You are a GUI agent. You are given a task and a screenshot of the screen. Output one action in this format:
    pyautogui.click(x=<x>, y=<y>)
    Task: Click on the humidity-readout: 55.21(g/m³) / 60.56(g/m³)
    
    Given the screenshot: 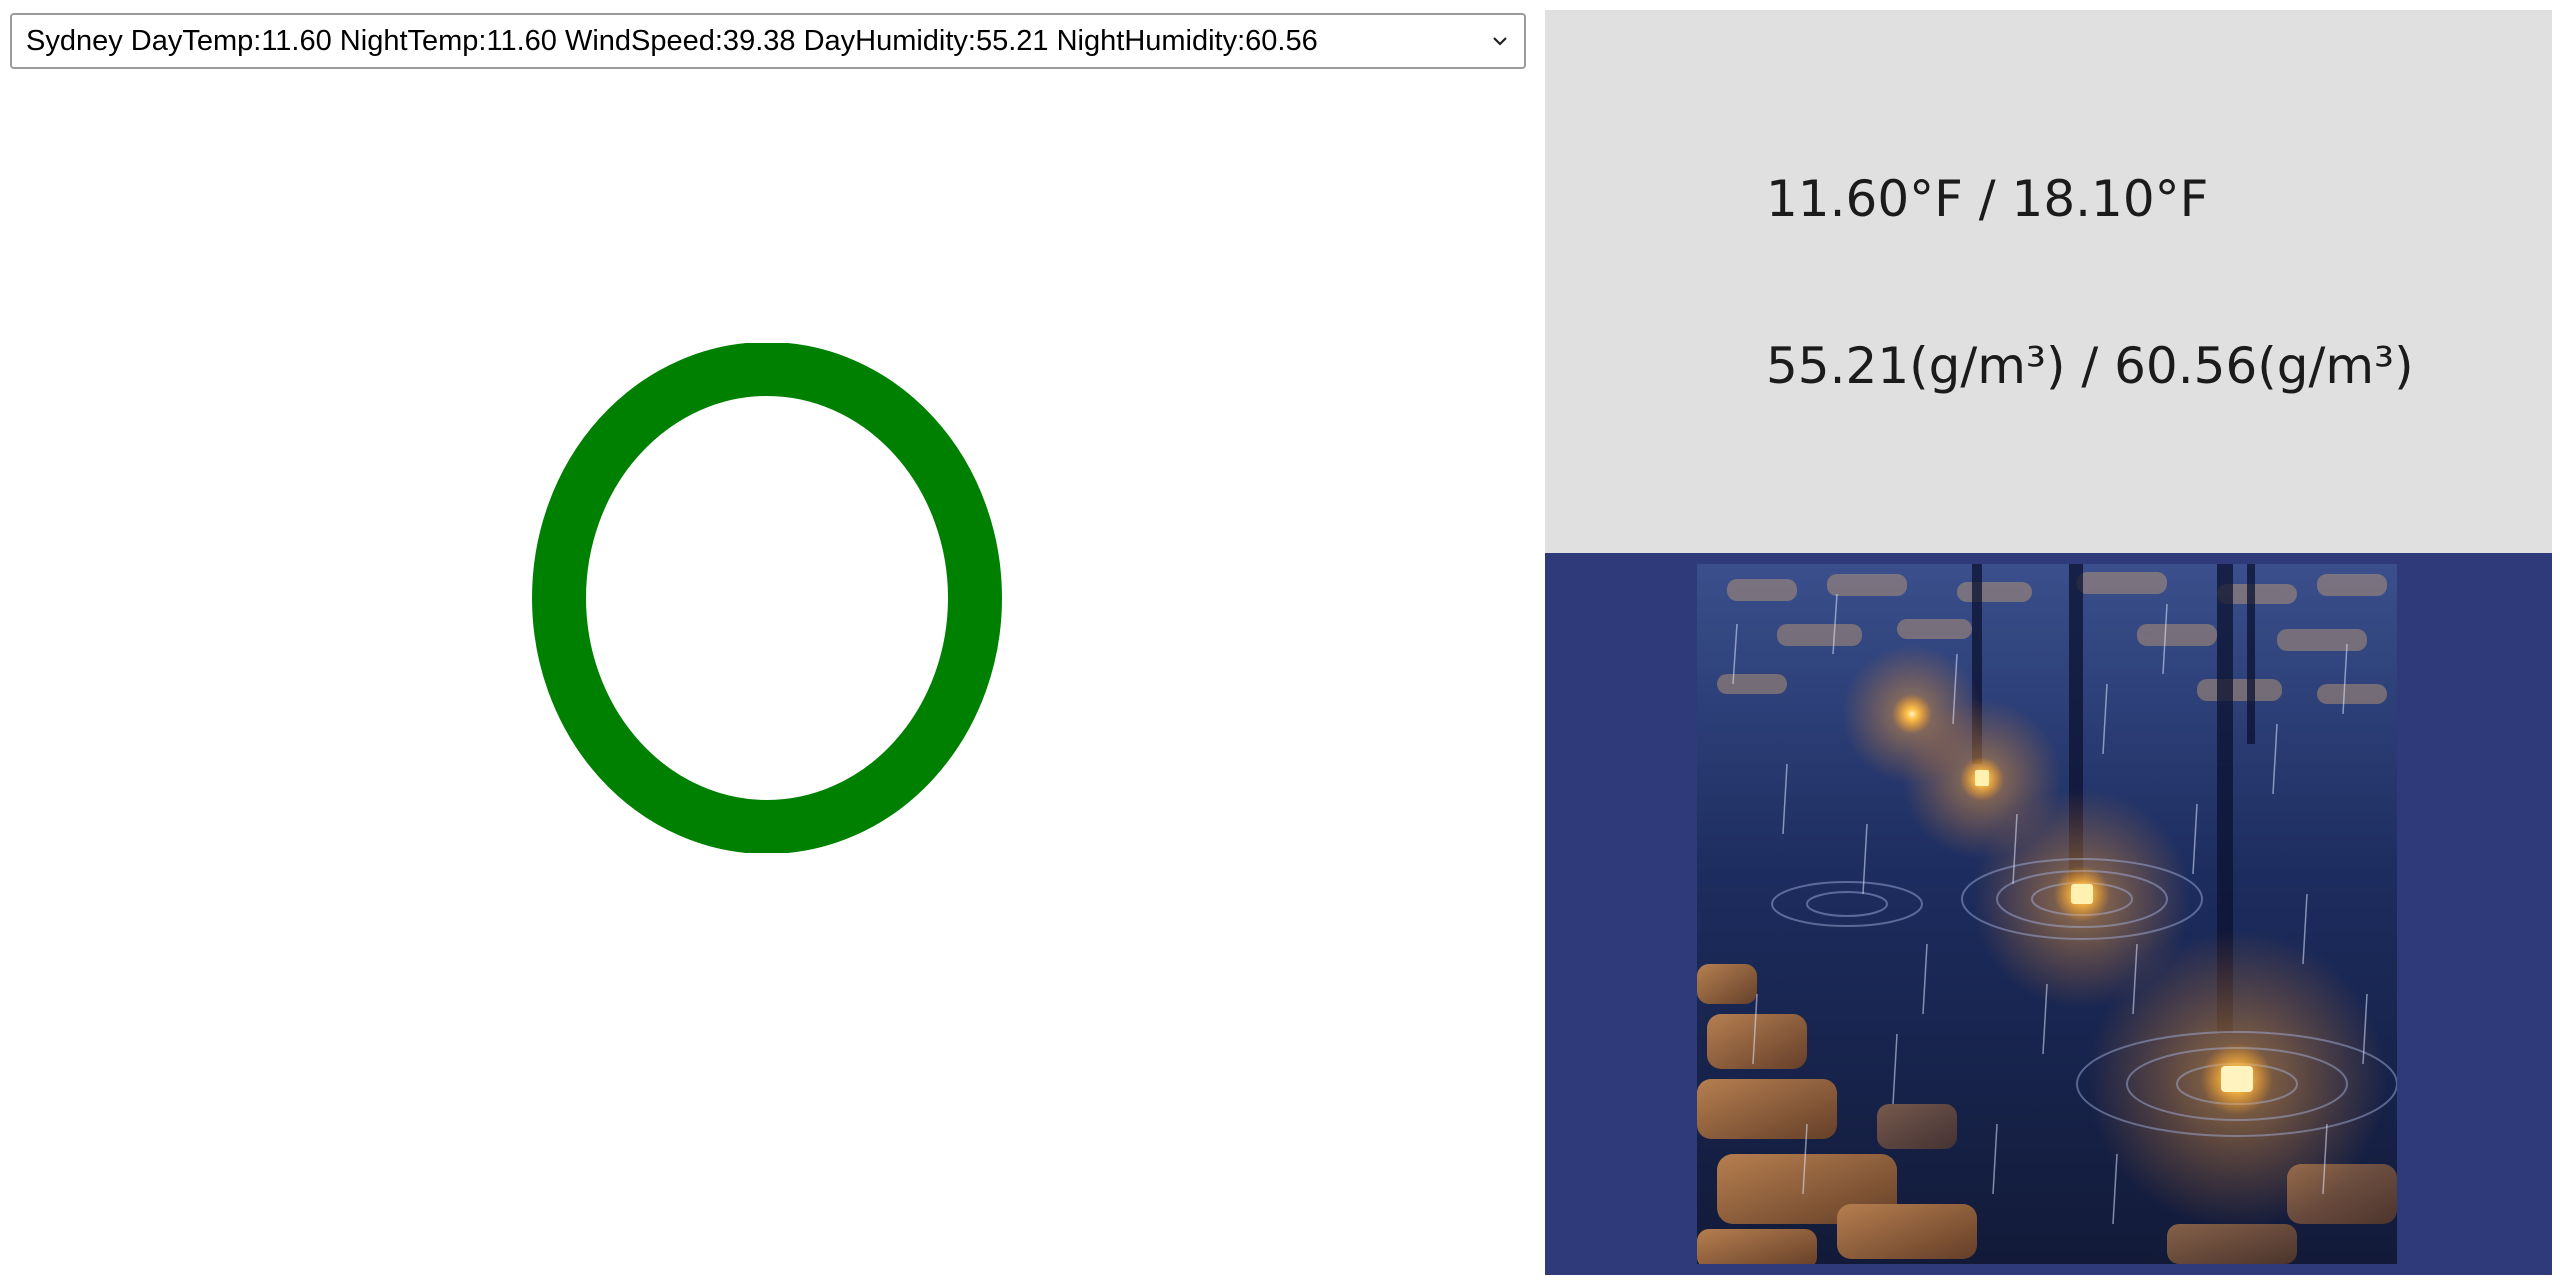 What is the action you would take?
    pyautogui.click(x=2090, y=366)
    